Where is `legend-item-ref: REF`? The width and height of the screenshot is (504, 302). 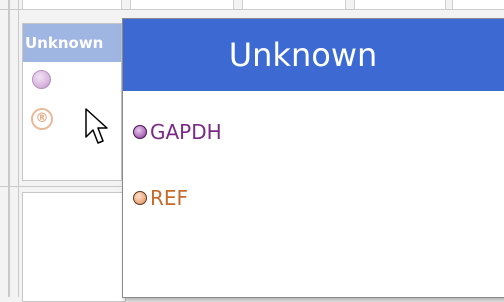 legend-item-ref: REF is located at coordinates (160, 198).